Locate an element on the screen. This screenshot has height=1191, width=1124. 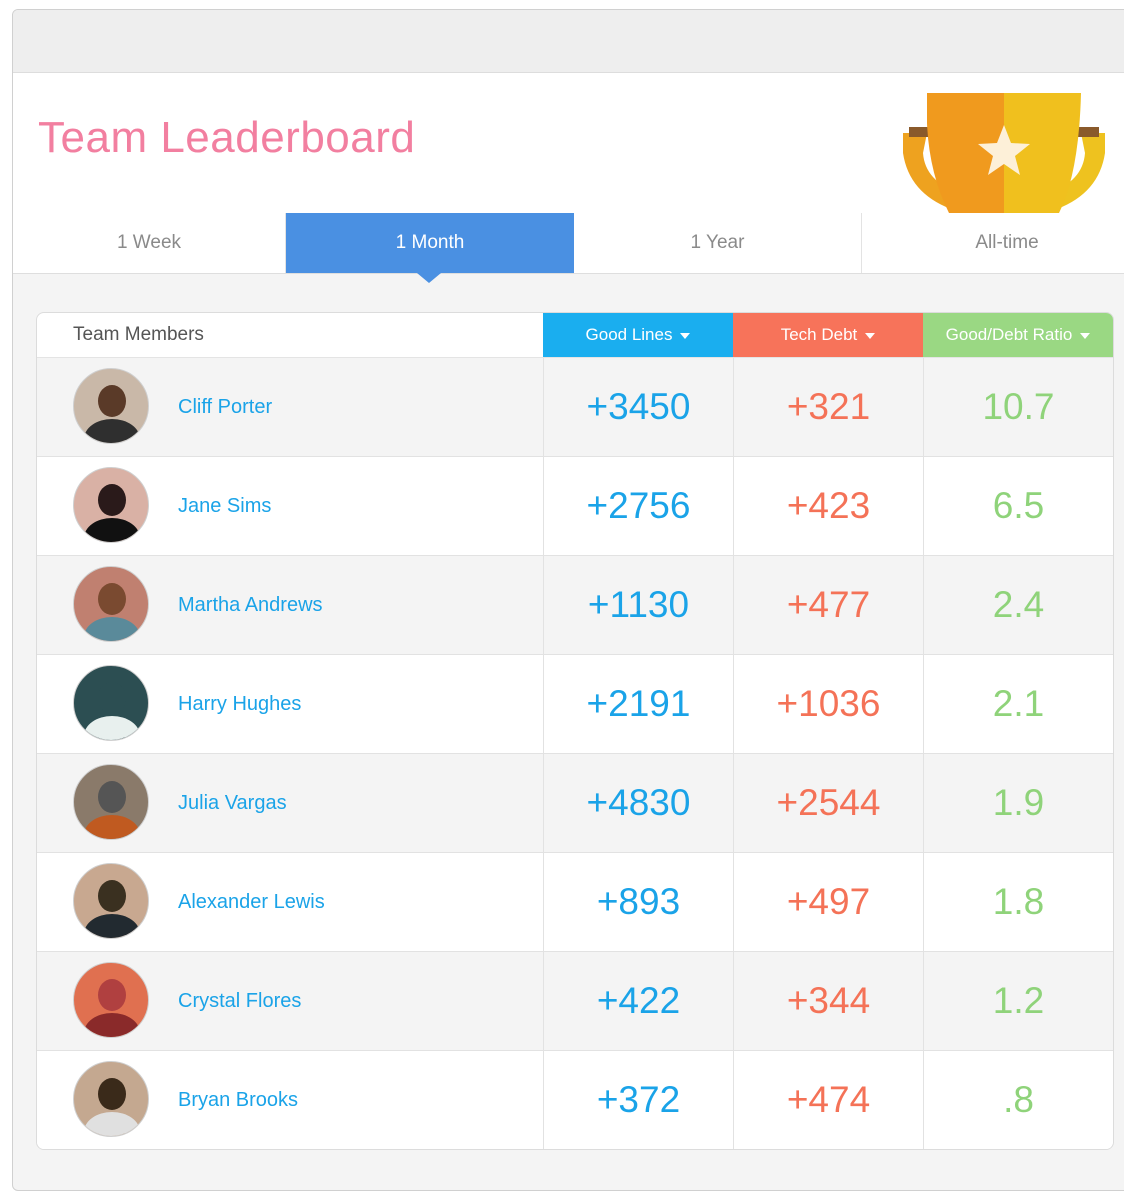
table-row: Harry Hughes +2191 +1036 2.1 is located at coordinates (575, 704).